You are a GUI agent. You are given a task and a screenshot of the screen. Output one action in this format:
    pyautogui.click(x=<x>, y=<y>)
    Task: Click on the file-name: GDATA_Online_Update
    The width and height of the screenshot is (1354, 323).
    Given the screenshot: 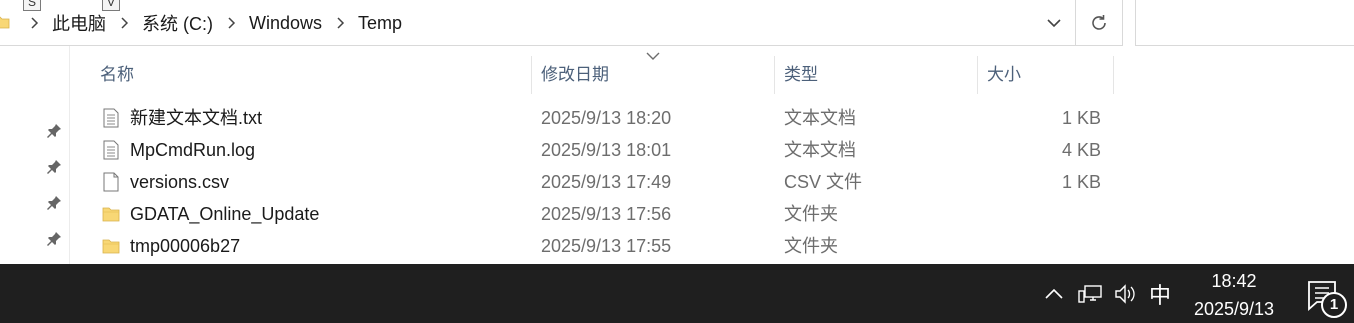 What is the action you would take?
    pyautogui.click(x=225, y=214)
    